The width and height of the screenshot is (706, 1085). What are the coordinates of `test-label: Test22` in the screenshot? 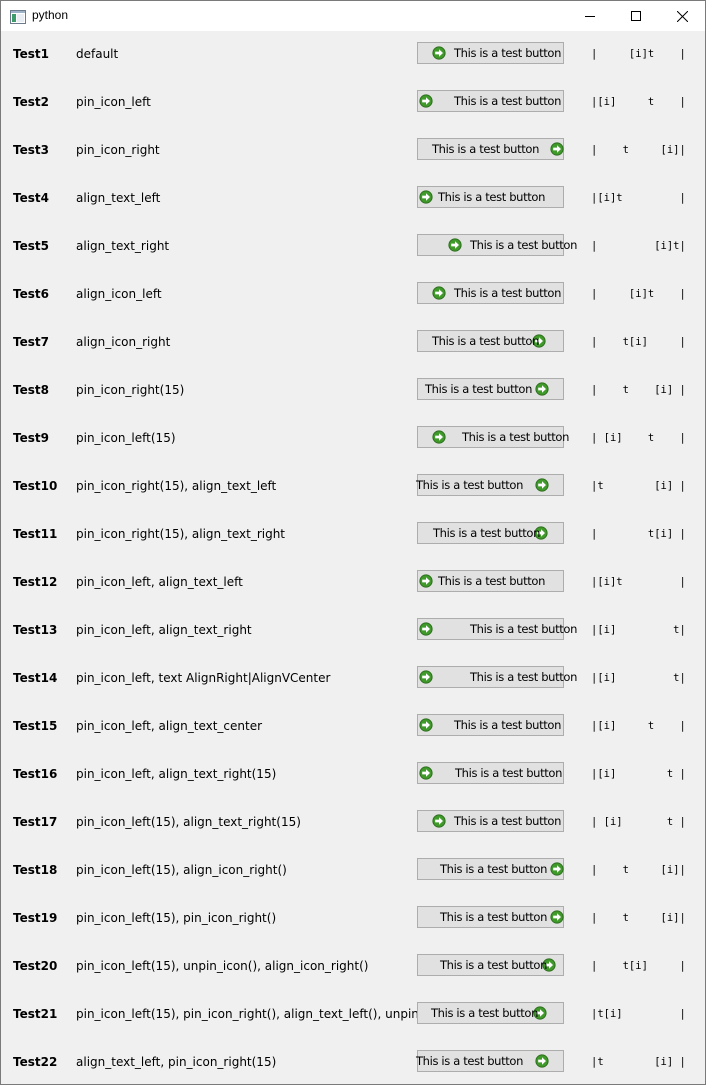 It's located at (35, 1062).